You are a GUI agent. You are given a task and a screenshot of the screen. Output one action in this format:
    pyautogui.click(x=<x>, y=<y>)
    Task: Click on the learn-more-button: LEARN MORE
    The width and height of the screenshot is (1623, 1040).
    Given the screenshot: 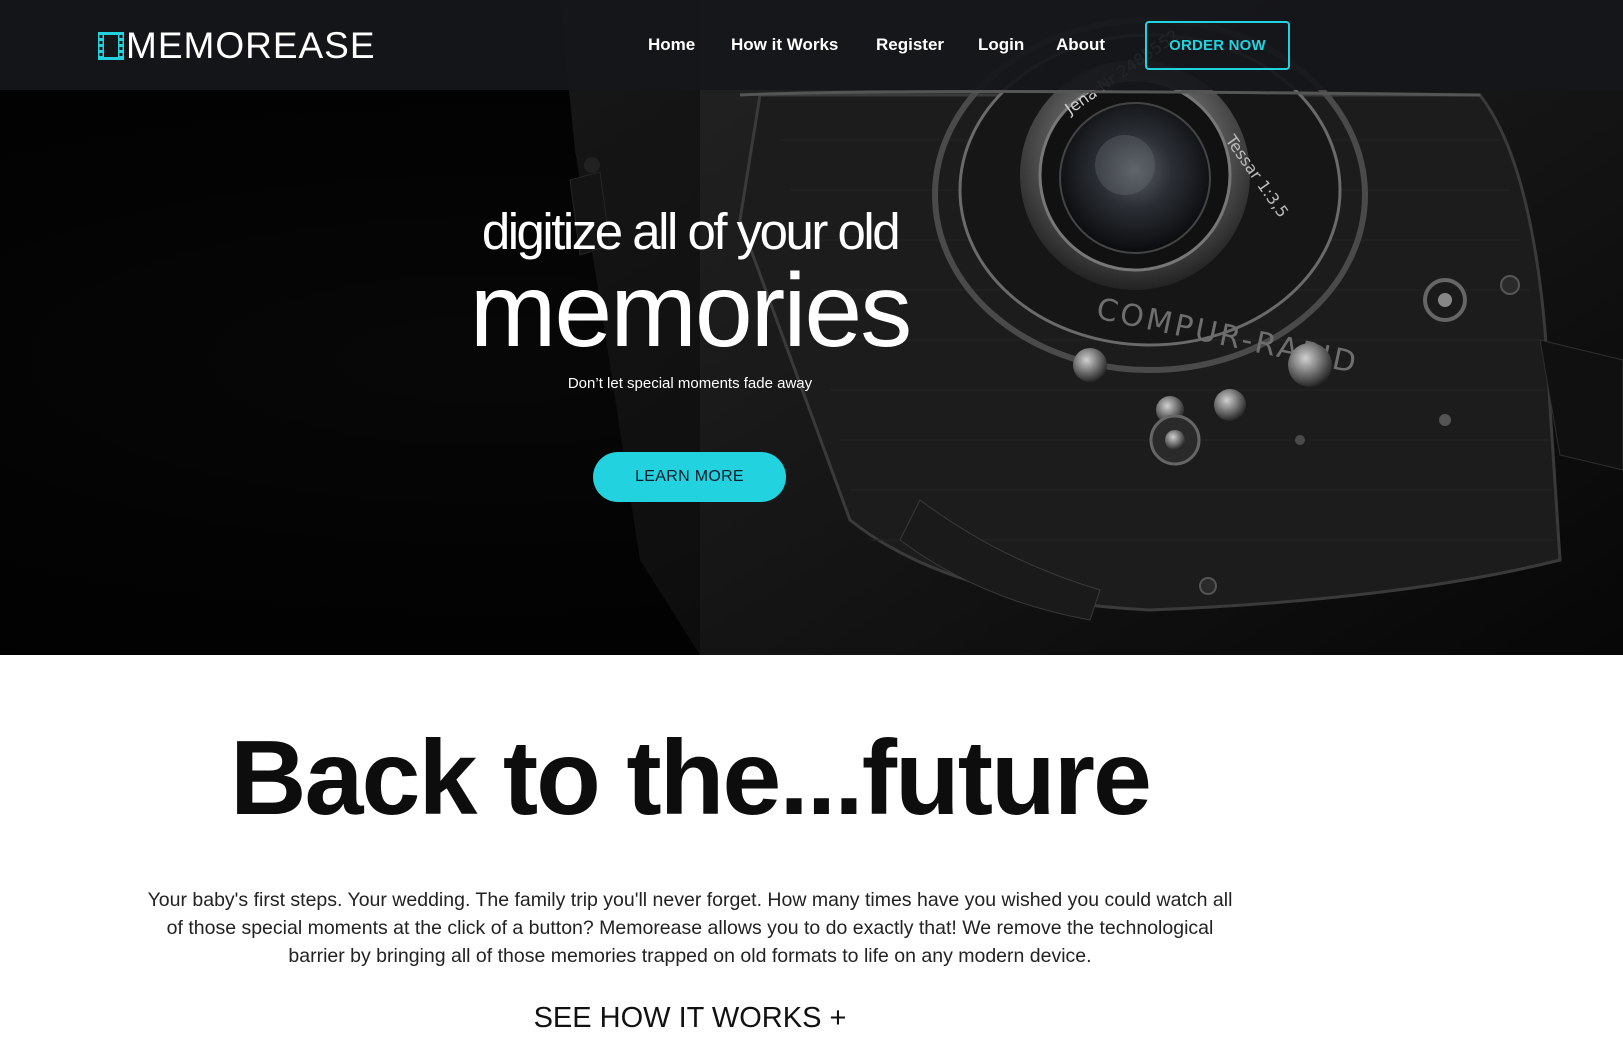 What is the action you would take?
    pyautogui.click(x=689, y=477)
    